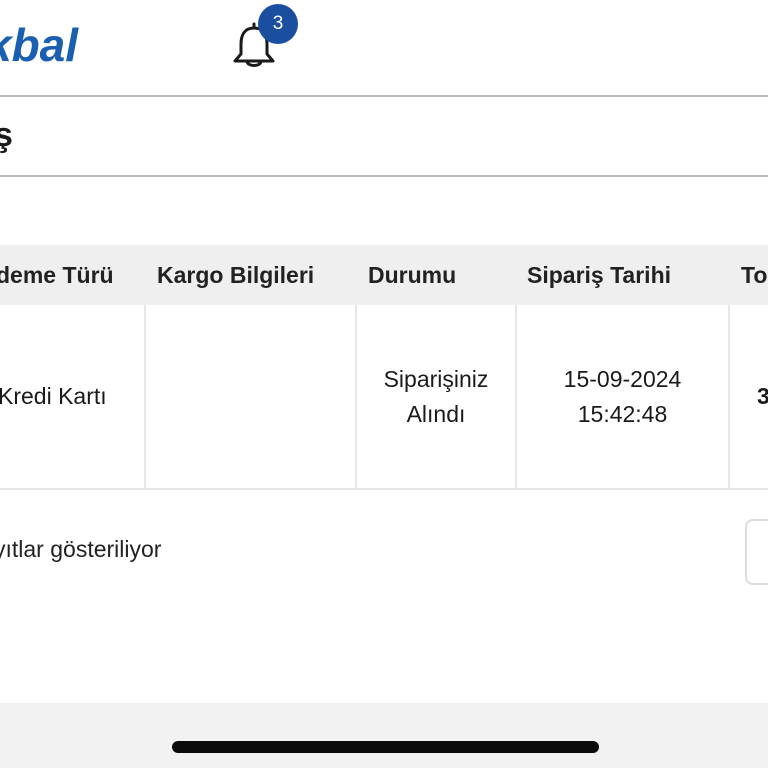 The height and width of the screenshot is (768, 768). I want to click on records-info-text: yıtlar gösteriliyor, so click(81, 549).